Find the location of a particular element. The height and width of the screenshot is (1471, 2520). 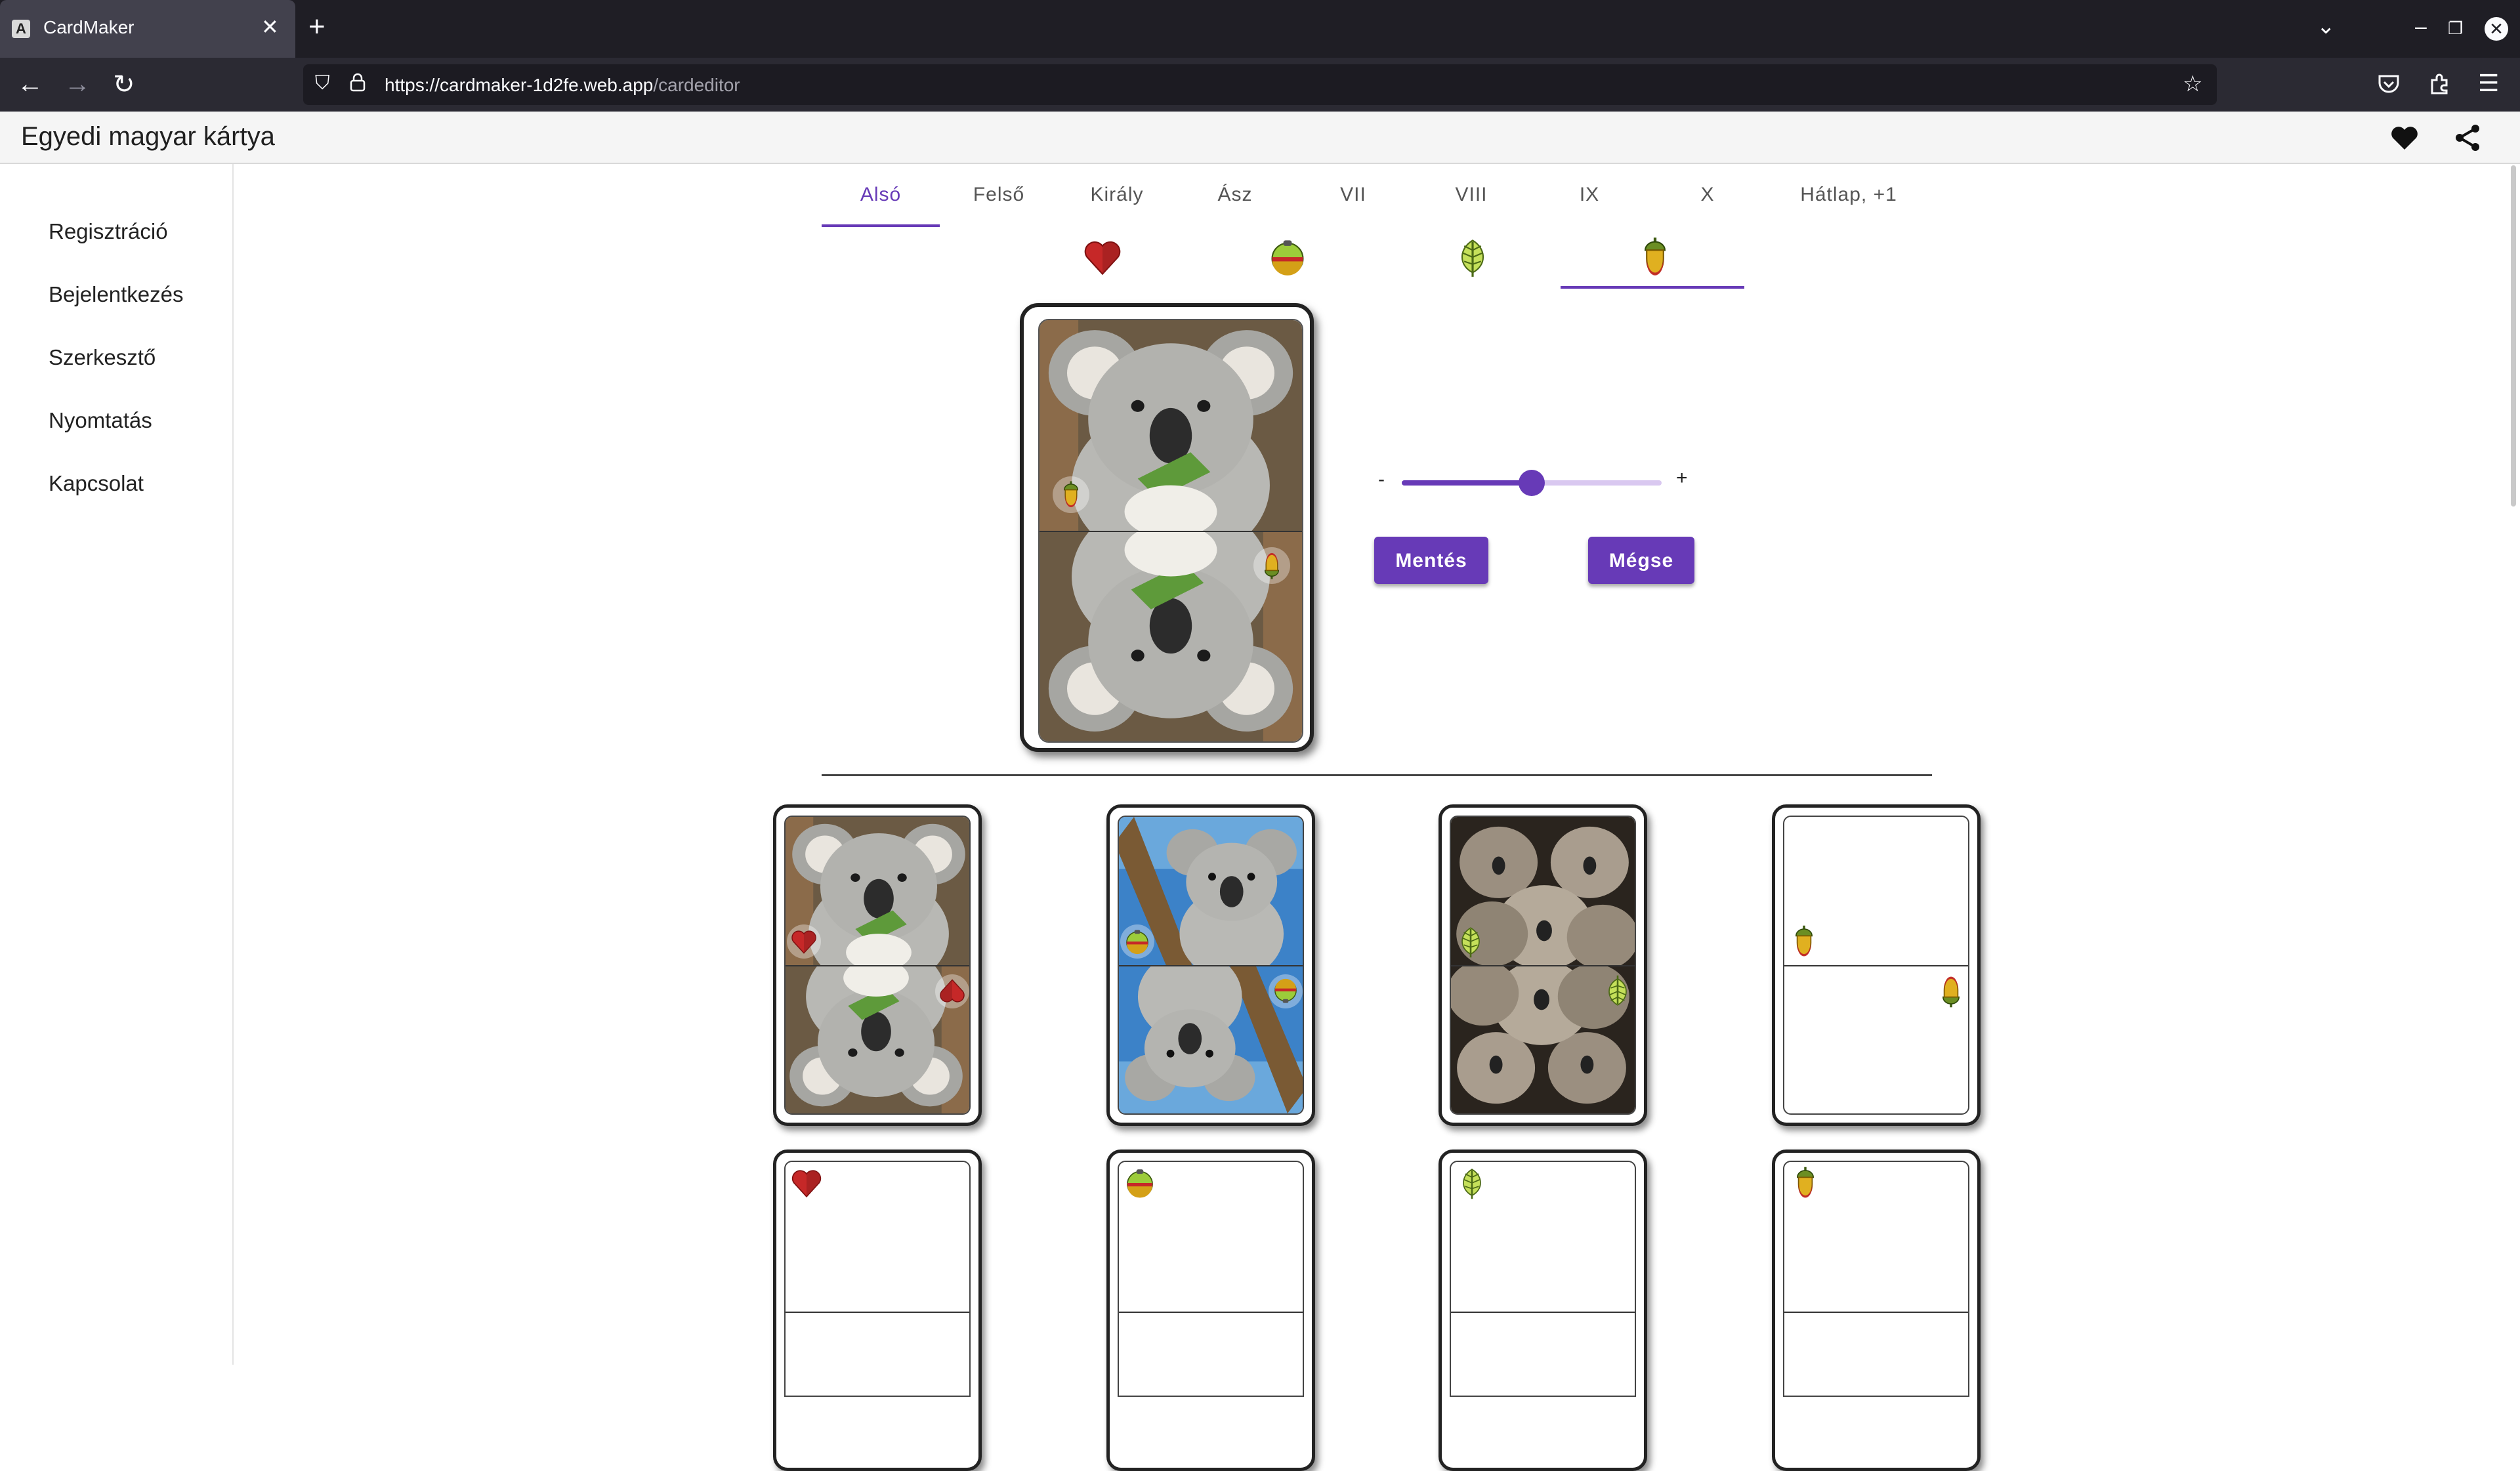

app-toolbar: Egyedi magyar kártya is located at coordinates (1260, 138).